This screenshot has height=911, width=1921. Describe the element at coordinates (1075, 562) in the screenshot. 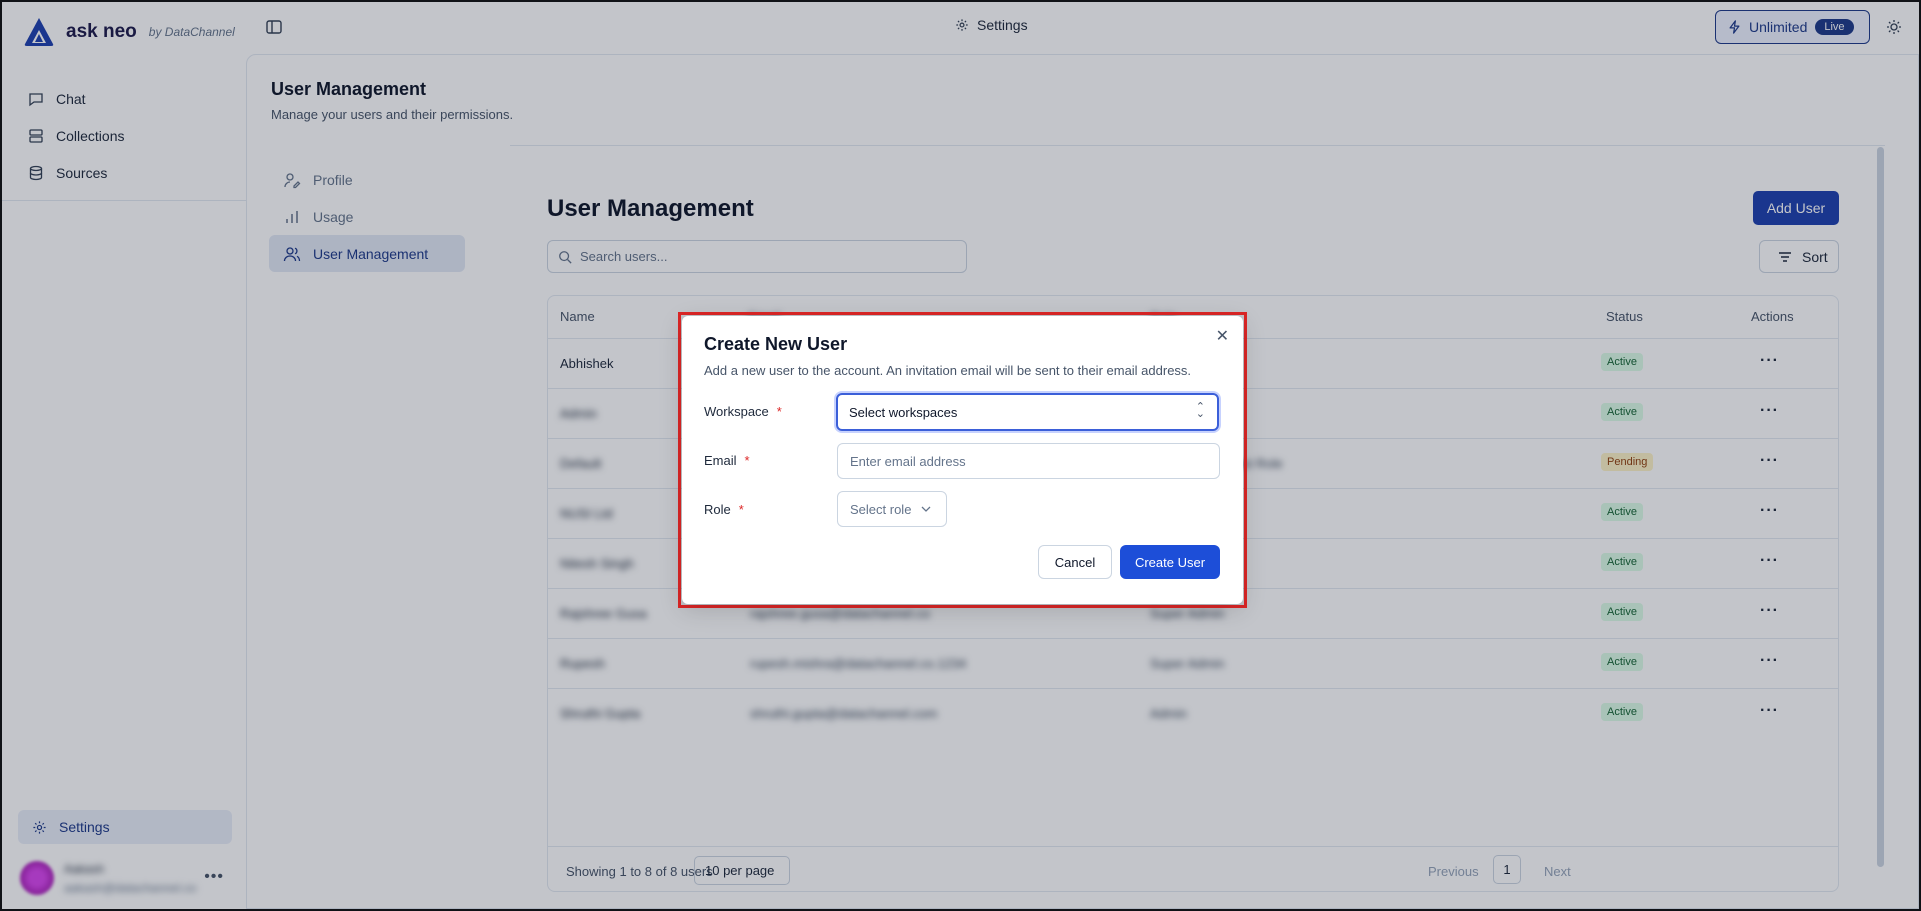

I see `cancel-button: Cancel` at that location.